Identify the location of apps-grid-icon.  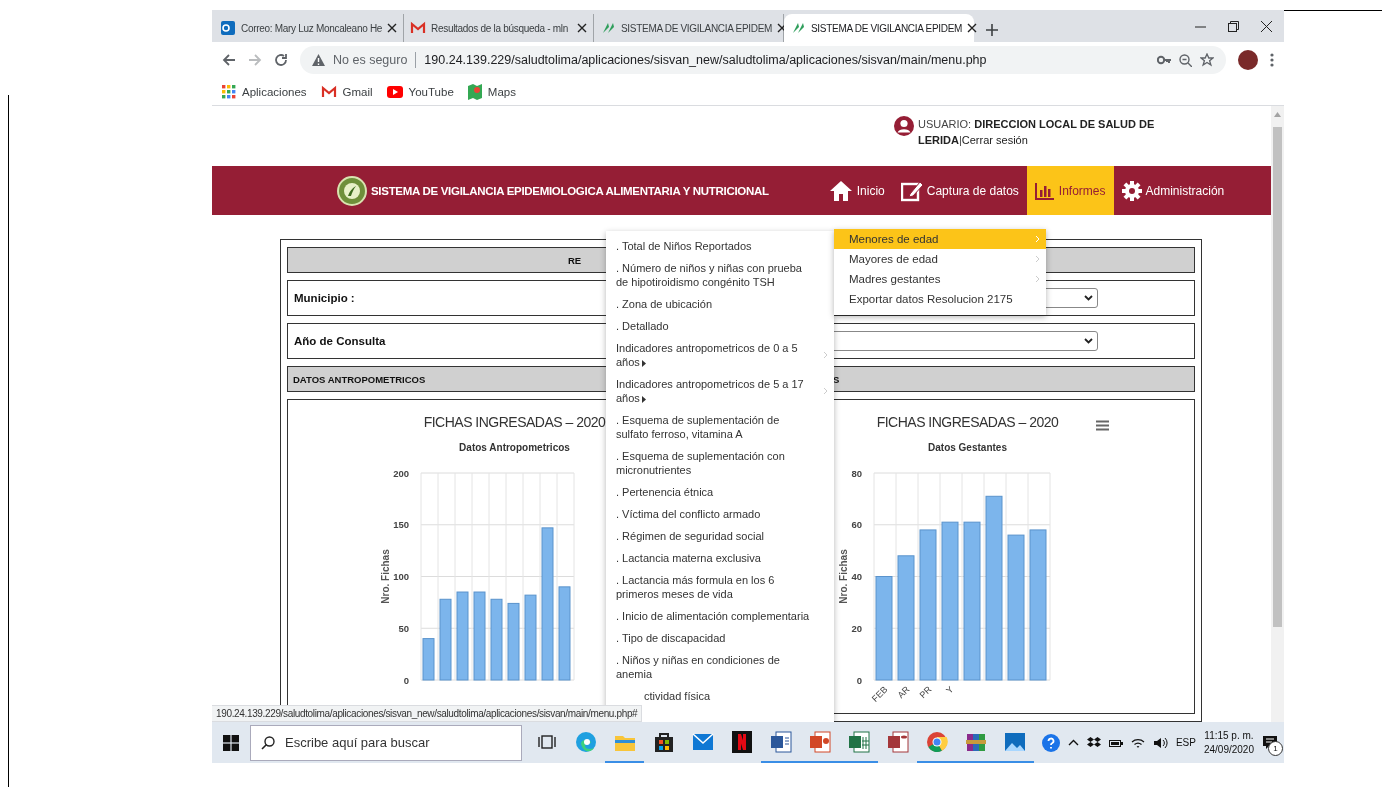
(229, 91).